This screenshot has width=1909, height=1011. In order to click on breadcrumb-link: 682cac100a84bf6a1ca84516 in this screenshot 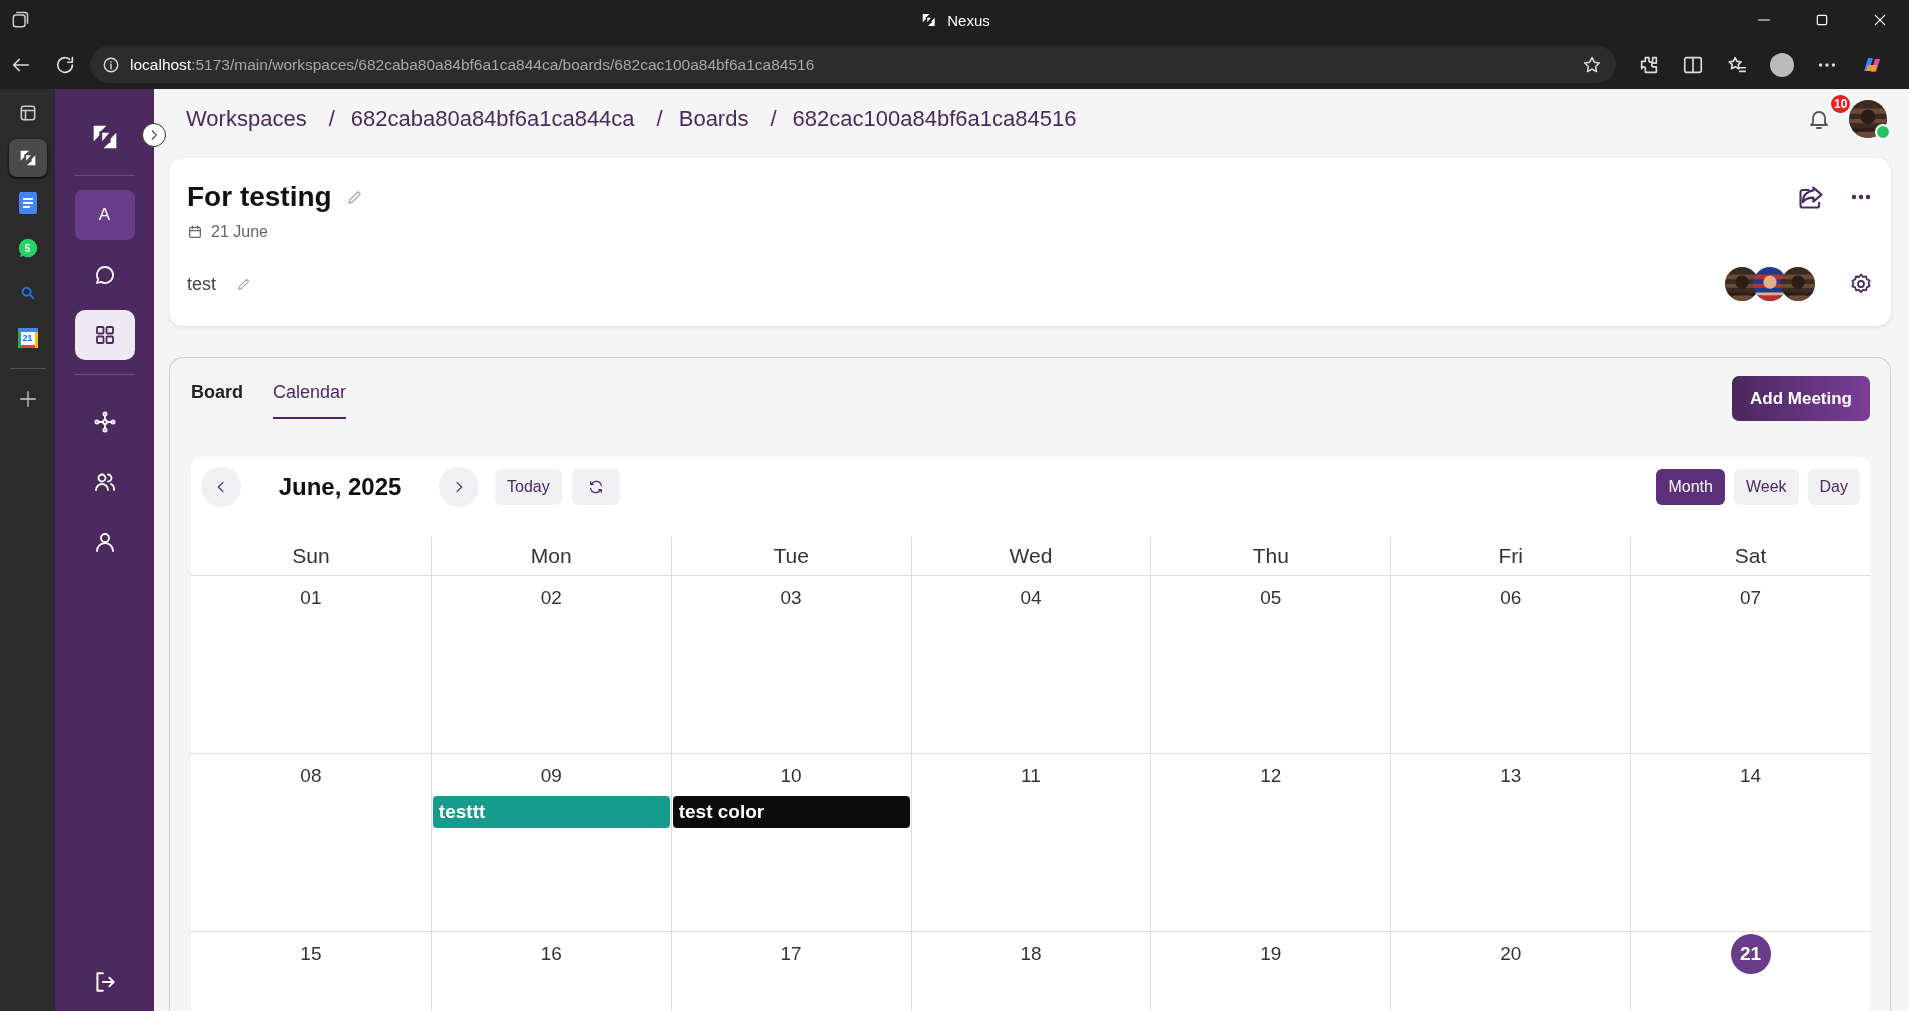, I will do `click(934, 118)`.